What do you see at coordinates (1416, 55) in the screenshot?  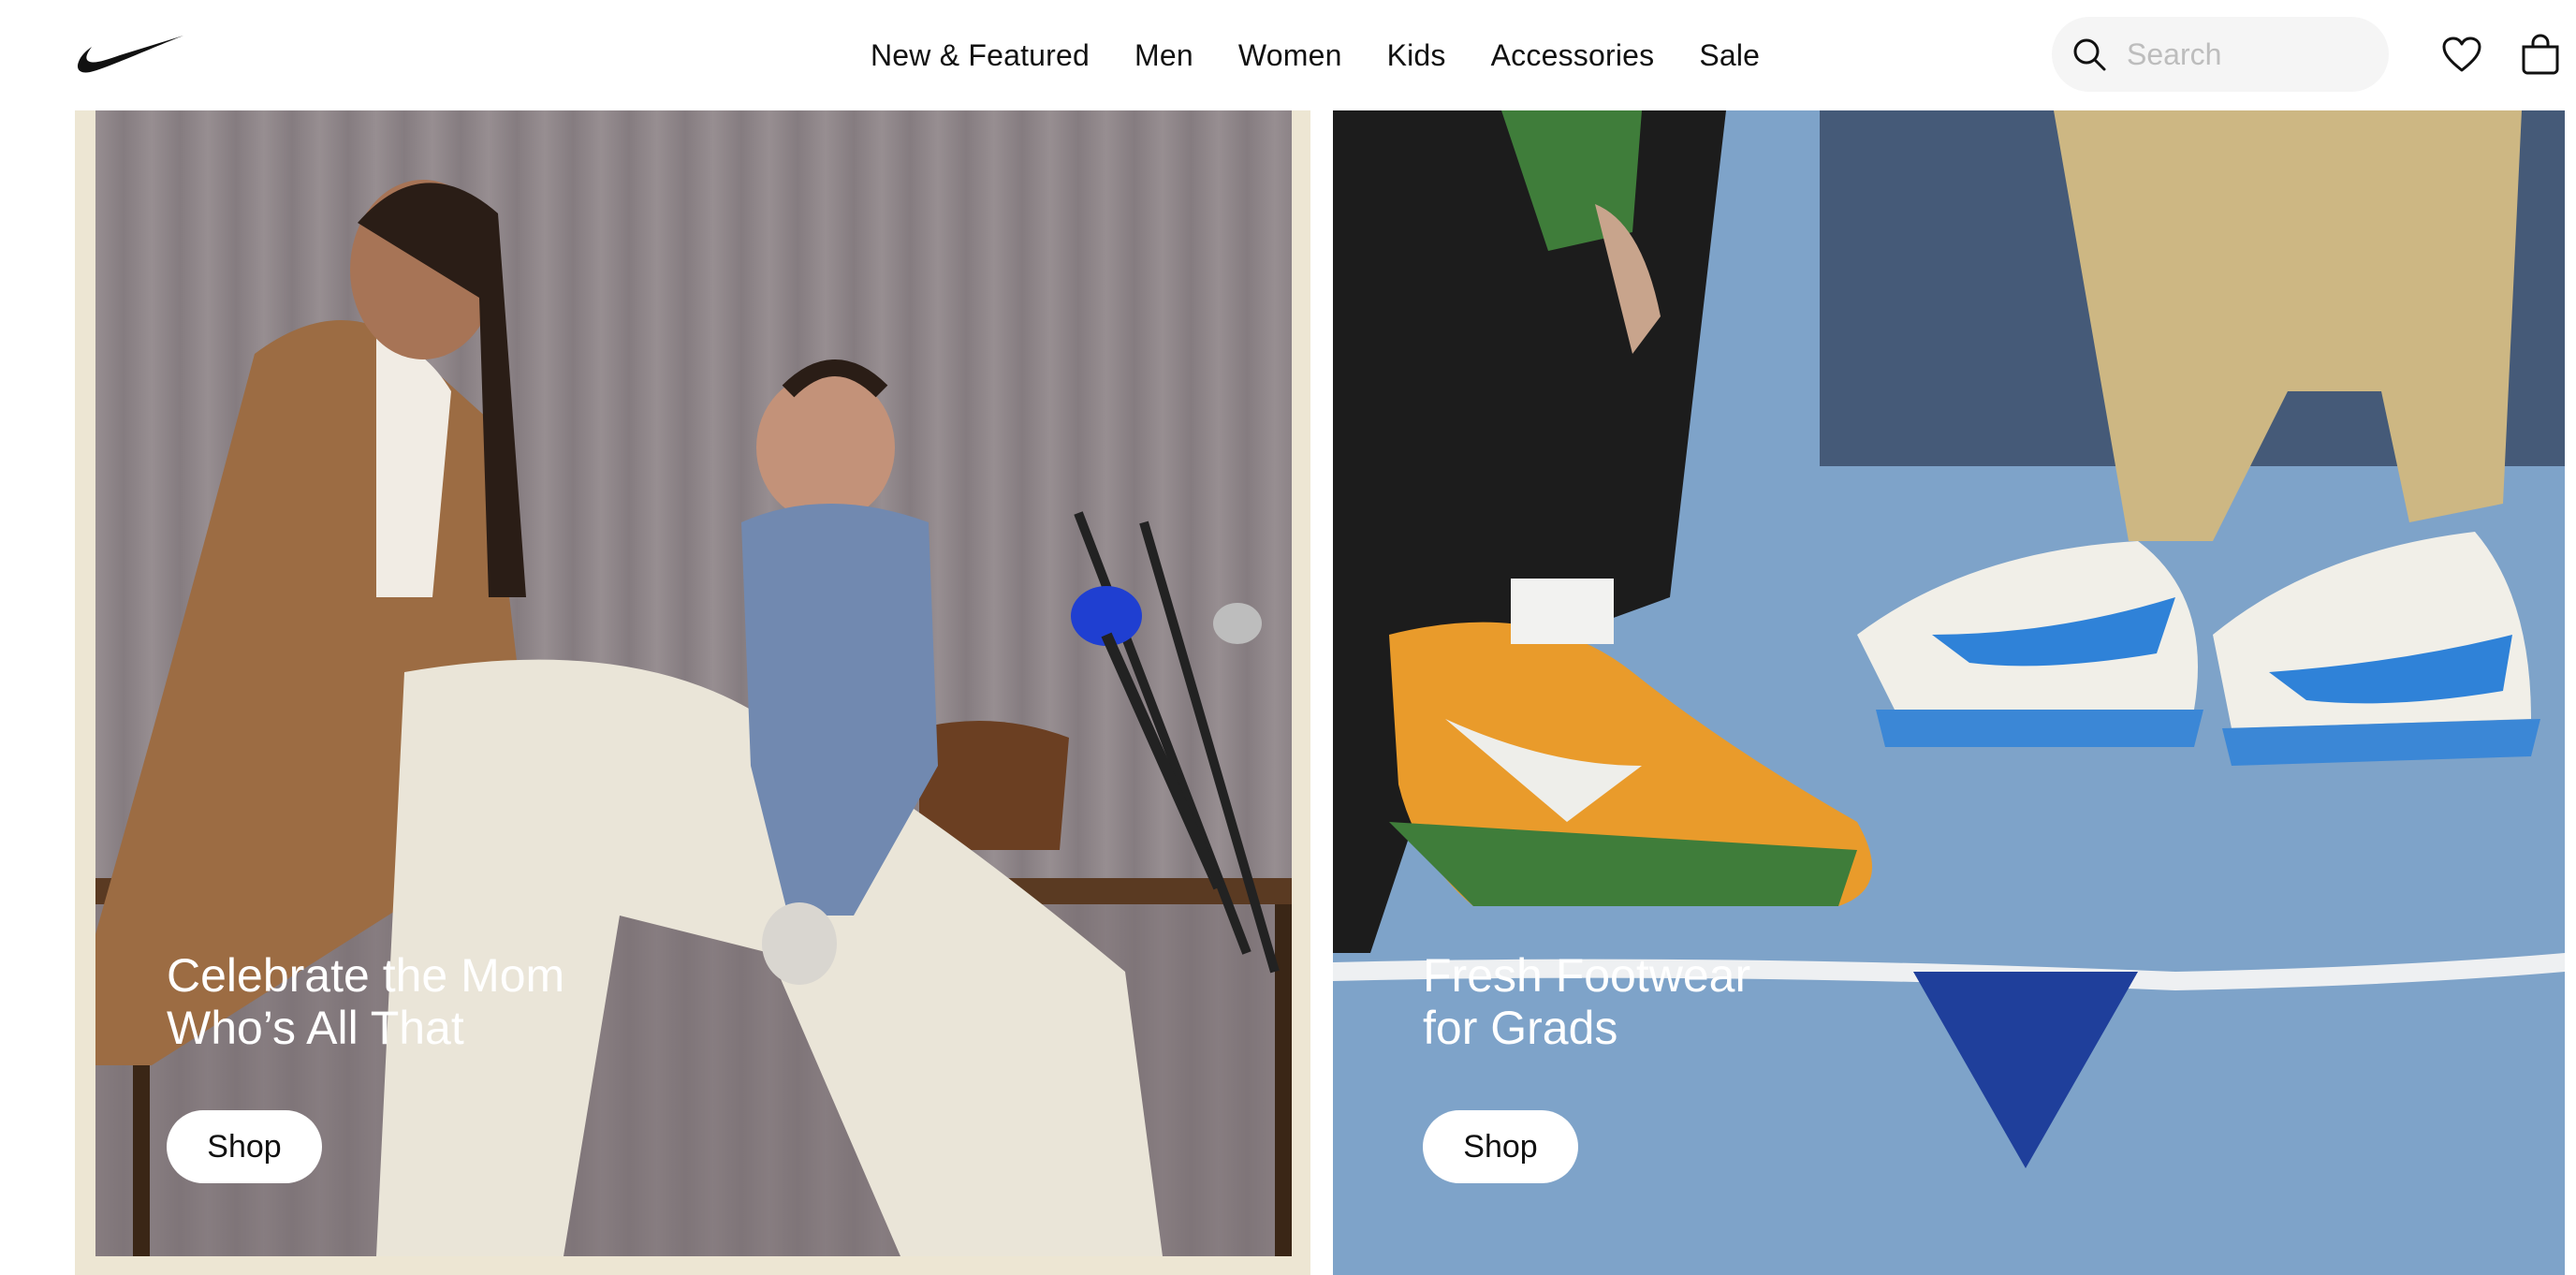 I see `nav-kids: Kids` at bounding box center [1416, 55].